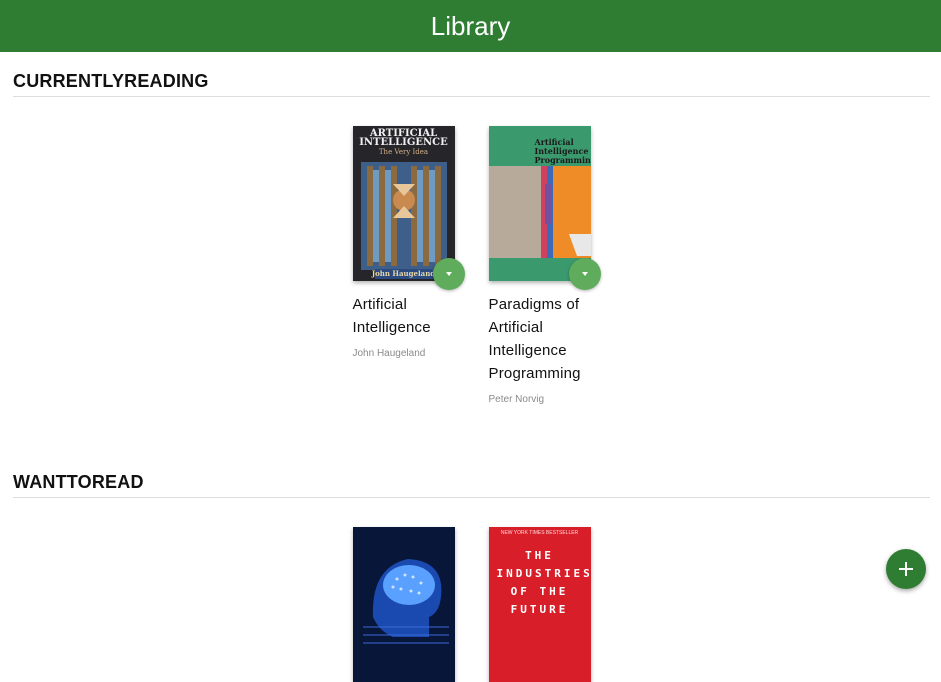 This screenshot has height=682, width=941. What do you see at coordinates (543, 582) in the screenshot?
I see `cover-title: THE INDUSTRIES OF THE FUTURE` at bounding box center [543, 582].